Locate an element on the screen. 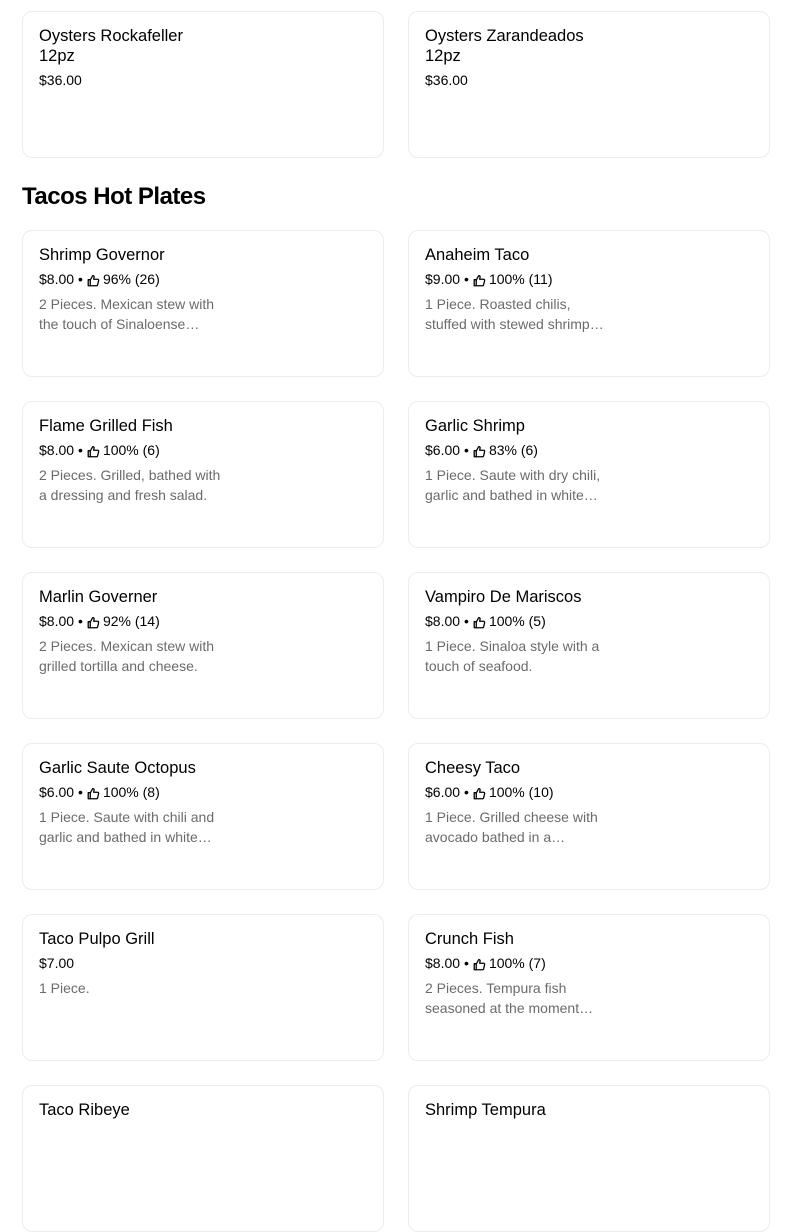 The width and height of the screenshot is (804, 1232). menu-item-card: Oysters Zarandeados 12pz $36.00 is located at coordinates (589, 84).